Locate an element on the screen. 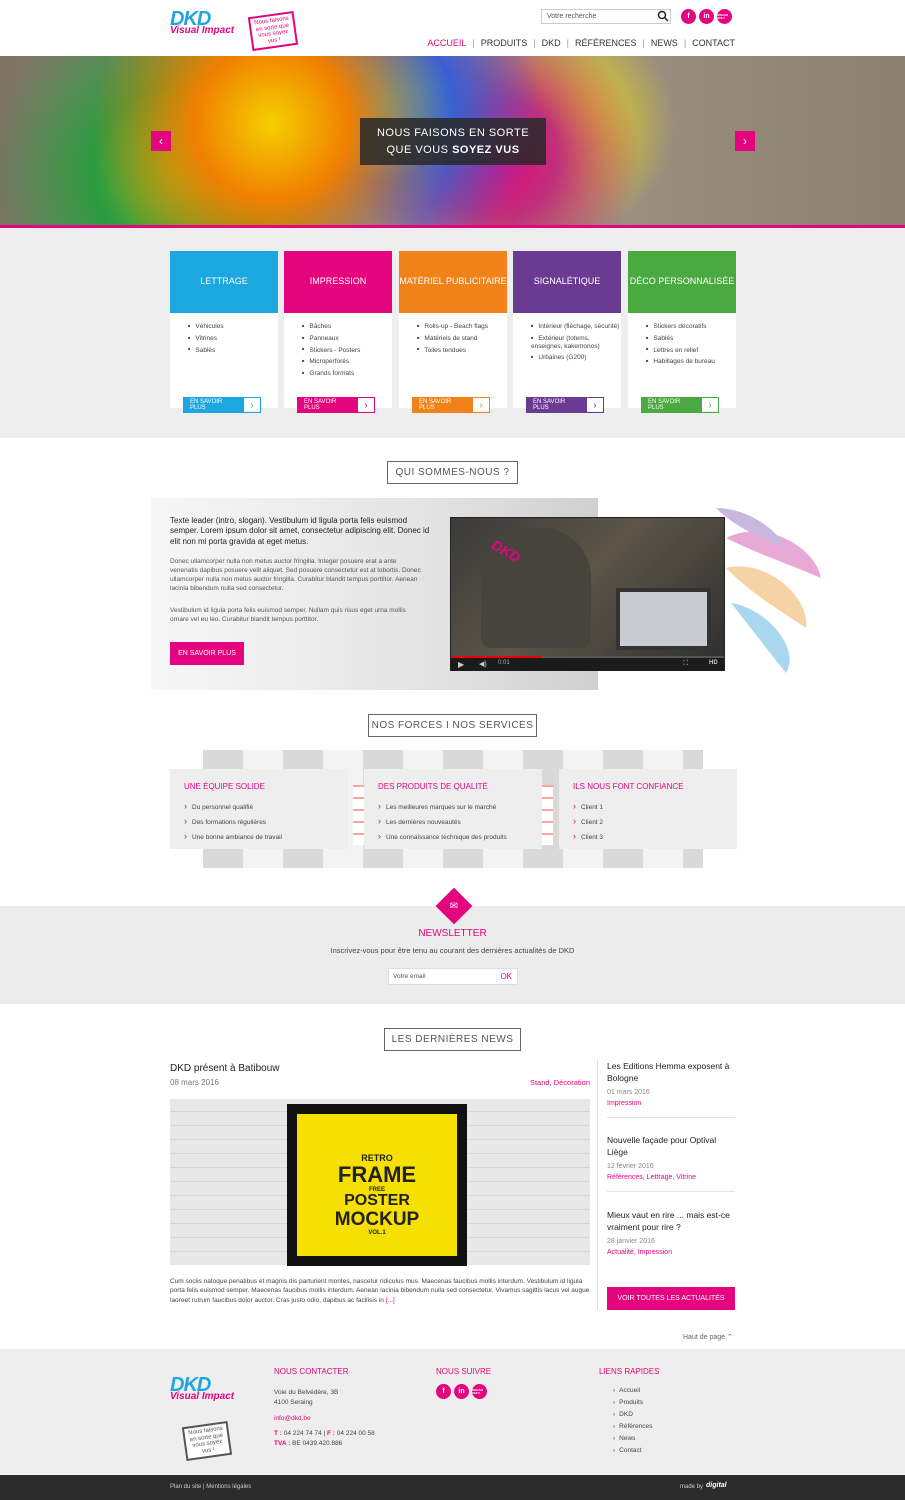 The height and width of the screenshot is (1500, 905). card-header: MATÉRIEL PUBLICITAIRE is located at coordinates (453, 282).